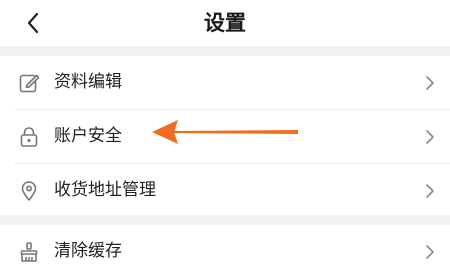  Describe the element at coordinates (88, 82) in the screenshot. I see `settings-item-label: 资料编辑` at that location.